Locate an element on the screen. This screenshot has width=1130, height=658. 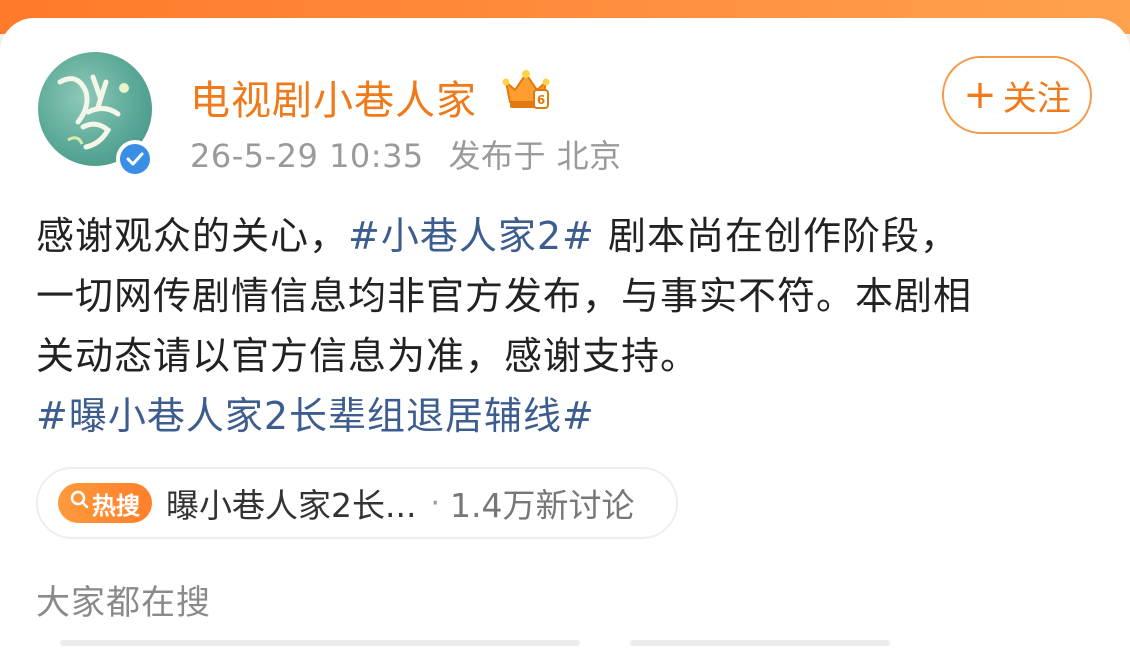
hashtag-link: #曝小巷人家2长辈组退居辅线# is located at coordinates (315, 416).